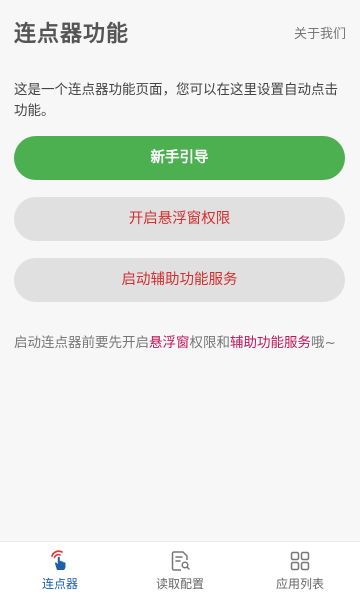 This screenshot has height=600, width=360. I want to click on note-text-3: 哦~, so click(323, 343).